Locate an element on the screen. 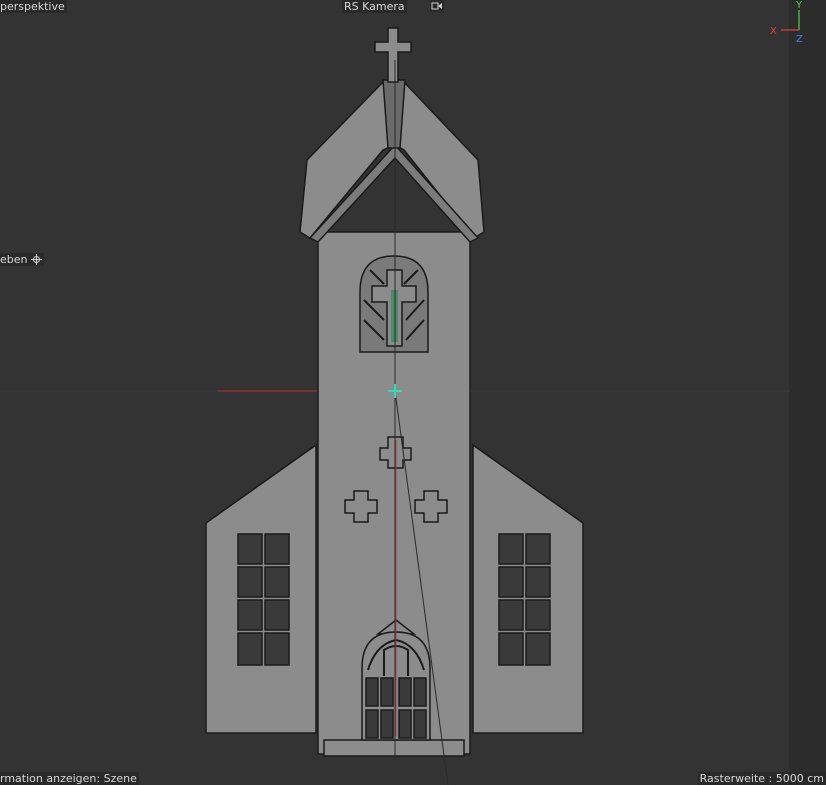  move-cross-icon is located at coordinates (36, 259).